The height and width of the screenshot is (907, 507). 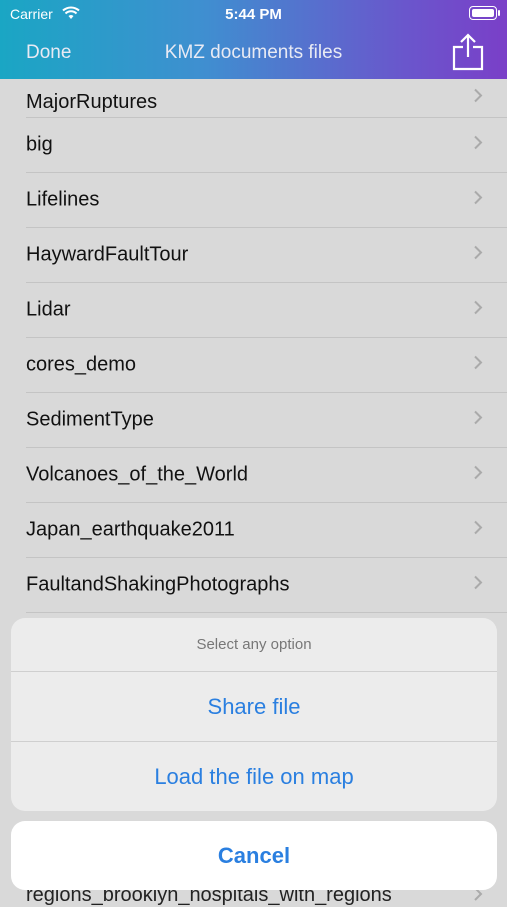 I want to click on cancel-sheet: Cancel, so click(x=254, y=855).